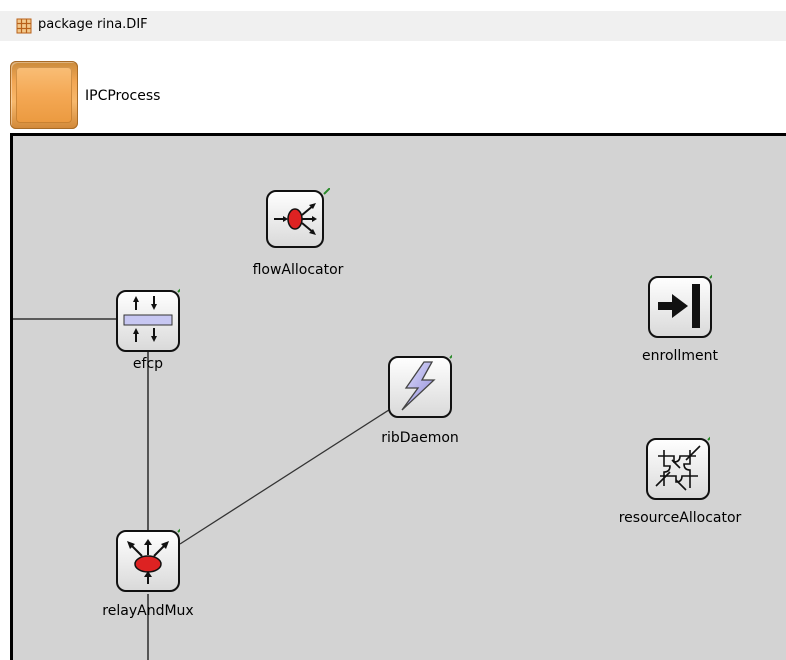 The width and height of the screenshot is (786, 660). Describe the element at coordinates (680, 518) in the screenshot. I see `submodule-label: resourceAllocator` at that location.